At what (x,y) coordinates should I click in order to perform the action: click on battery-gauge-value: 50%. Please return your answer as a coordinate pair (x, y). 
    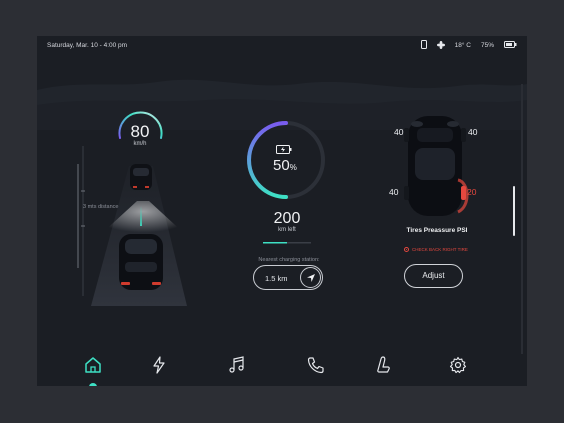
    Looking at the image, I should click on (285, 165).